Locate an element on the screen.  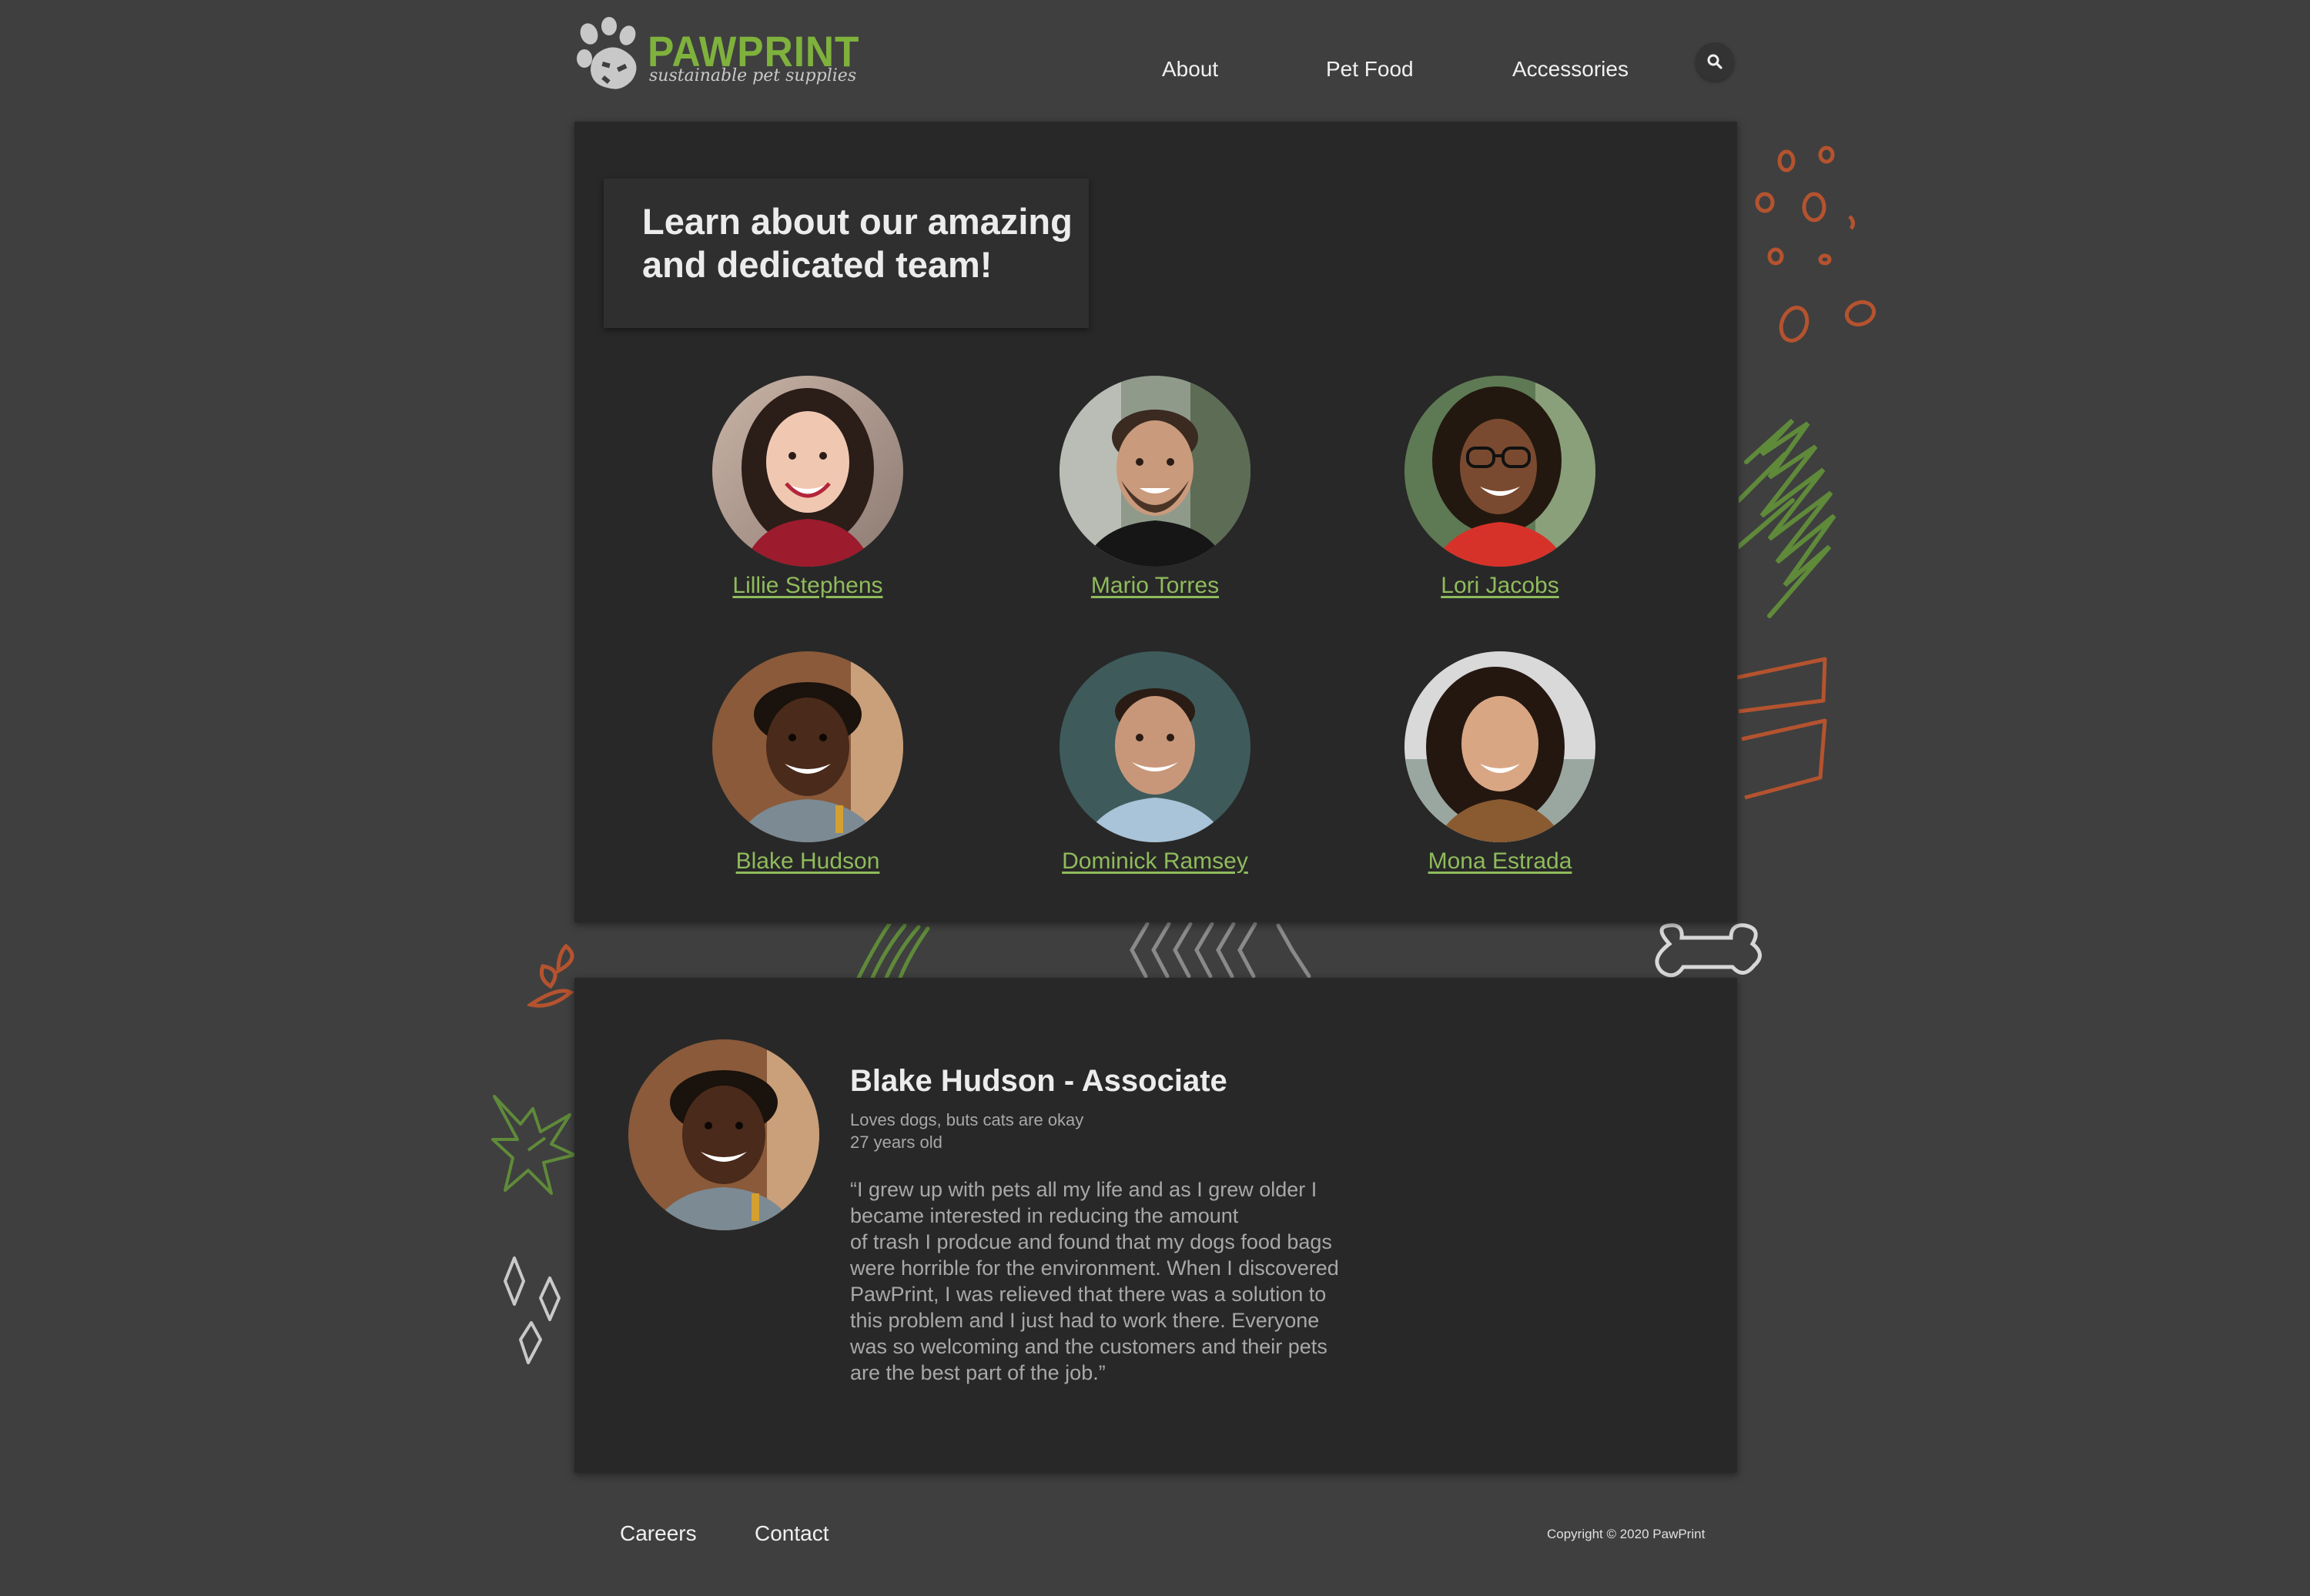
avatar-lori-jacobs is located at coordinates (1499, 472).